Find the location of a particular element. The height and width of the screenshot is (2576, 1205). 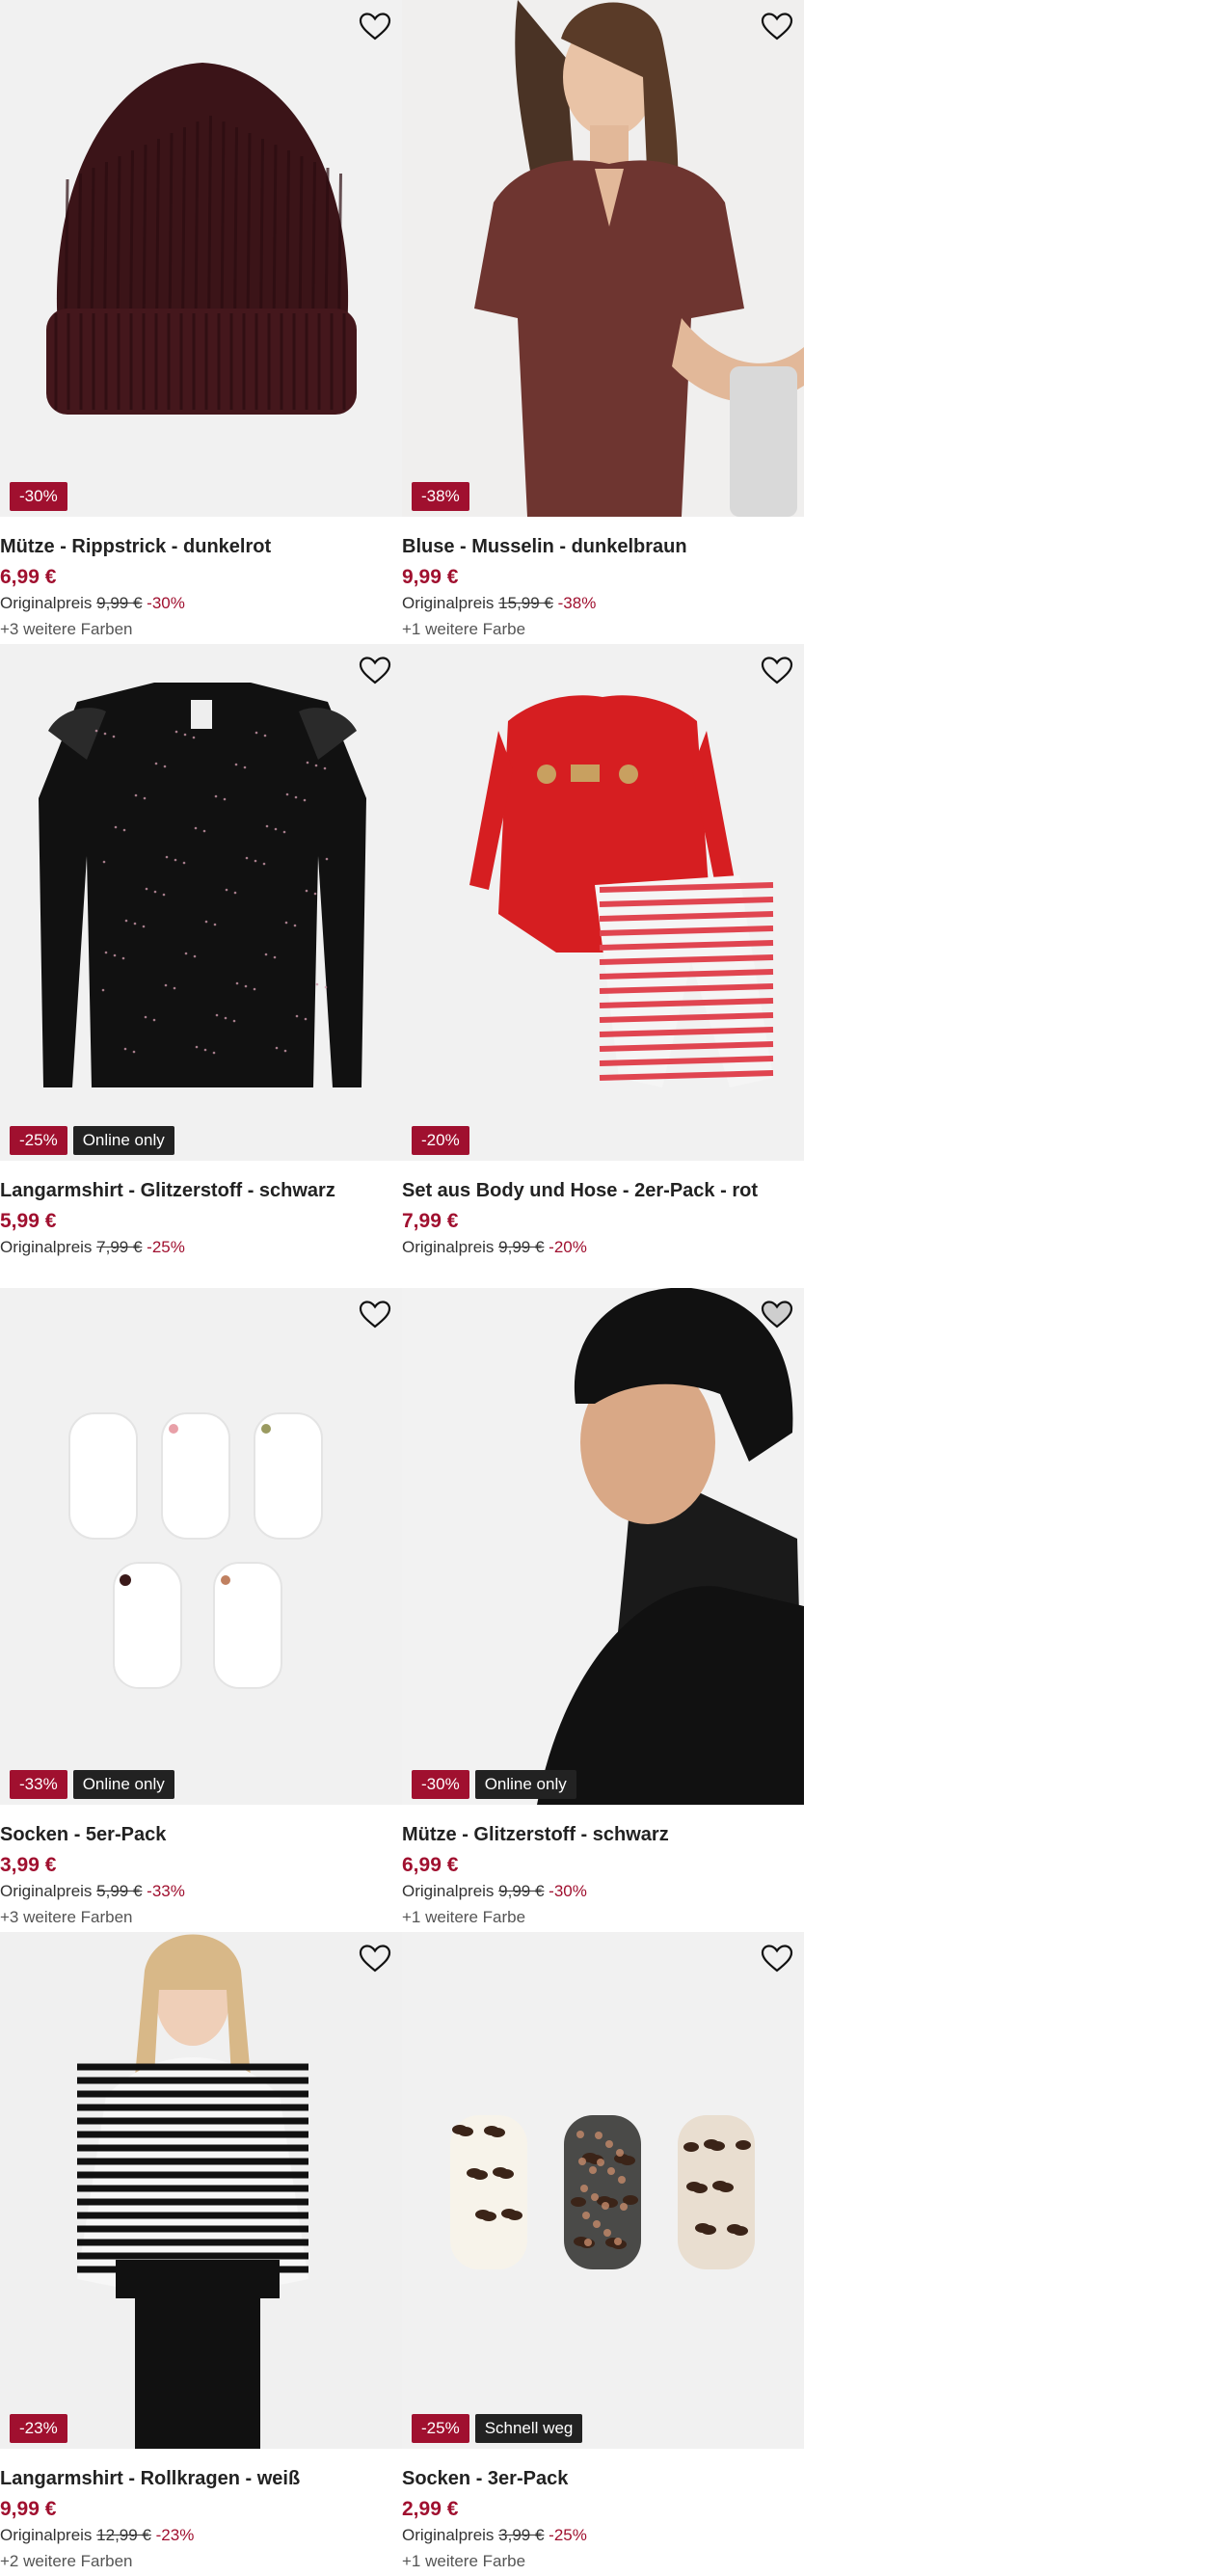

product-price: 5,99 € is located at coordinates (28, 1221).